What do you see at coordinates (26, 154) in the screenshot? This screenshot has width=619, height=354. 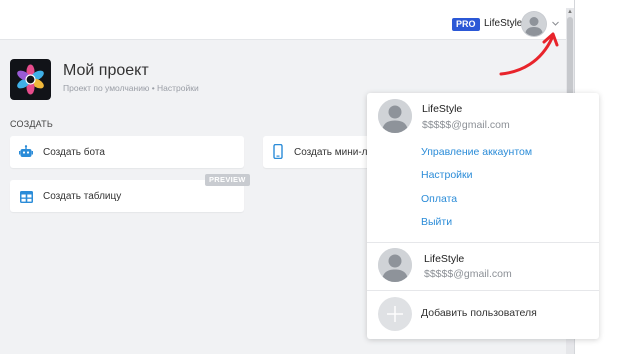 I see `robot-icon` at bounding box center [26, 154].